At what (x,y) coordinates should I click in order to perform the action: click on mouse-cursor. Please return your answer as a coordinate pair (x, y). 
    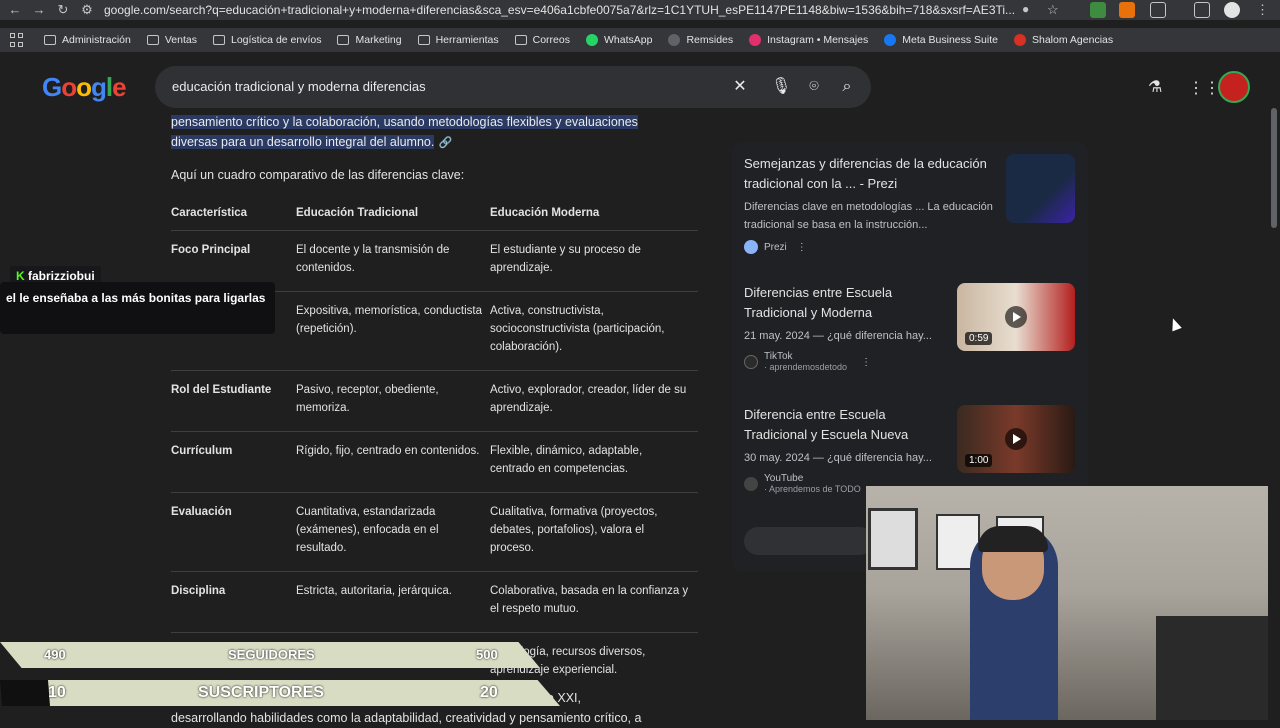
    Looking at the image, I should click on (1175, 324).